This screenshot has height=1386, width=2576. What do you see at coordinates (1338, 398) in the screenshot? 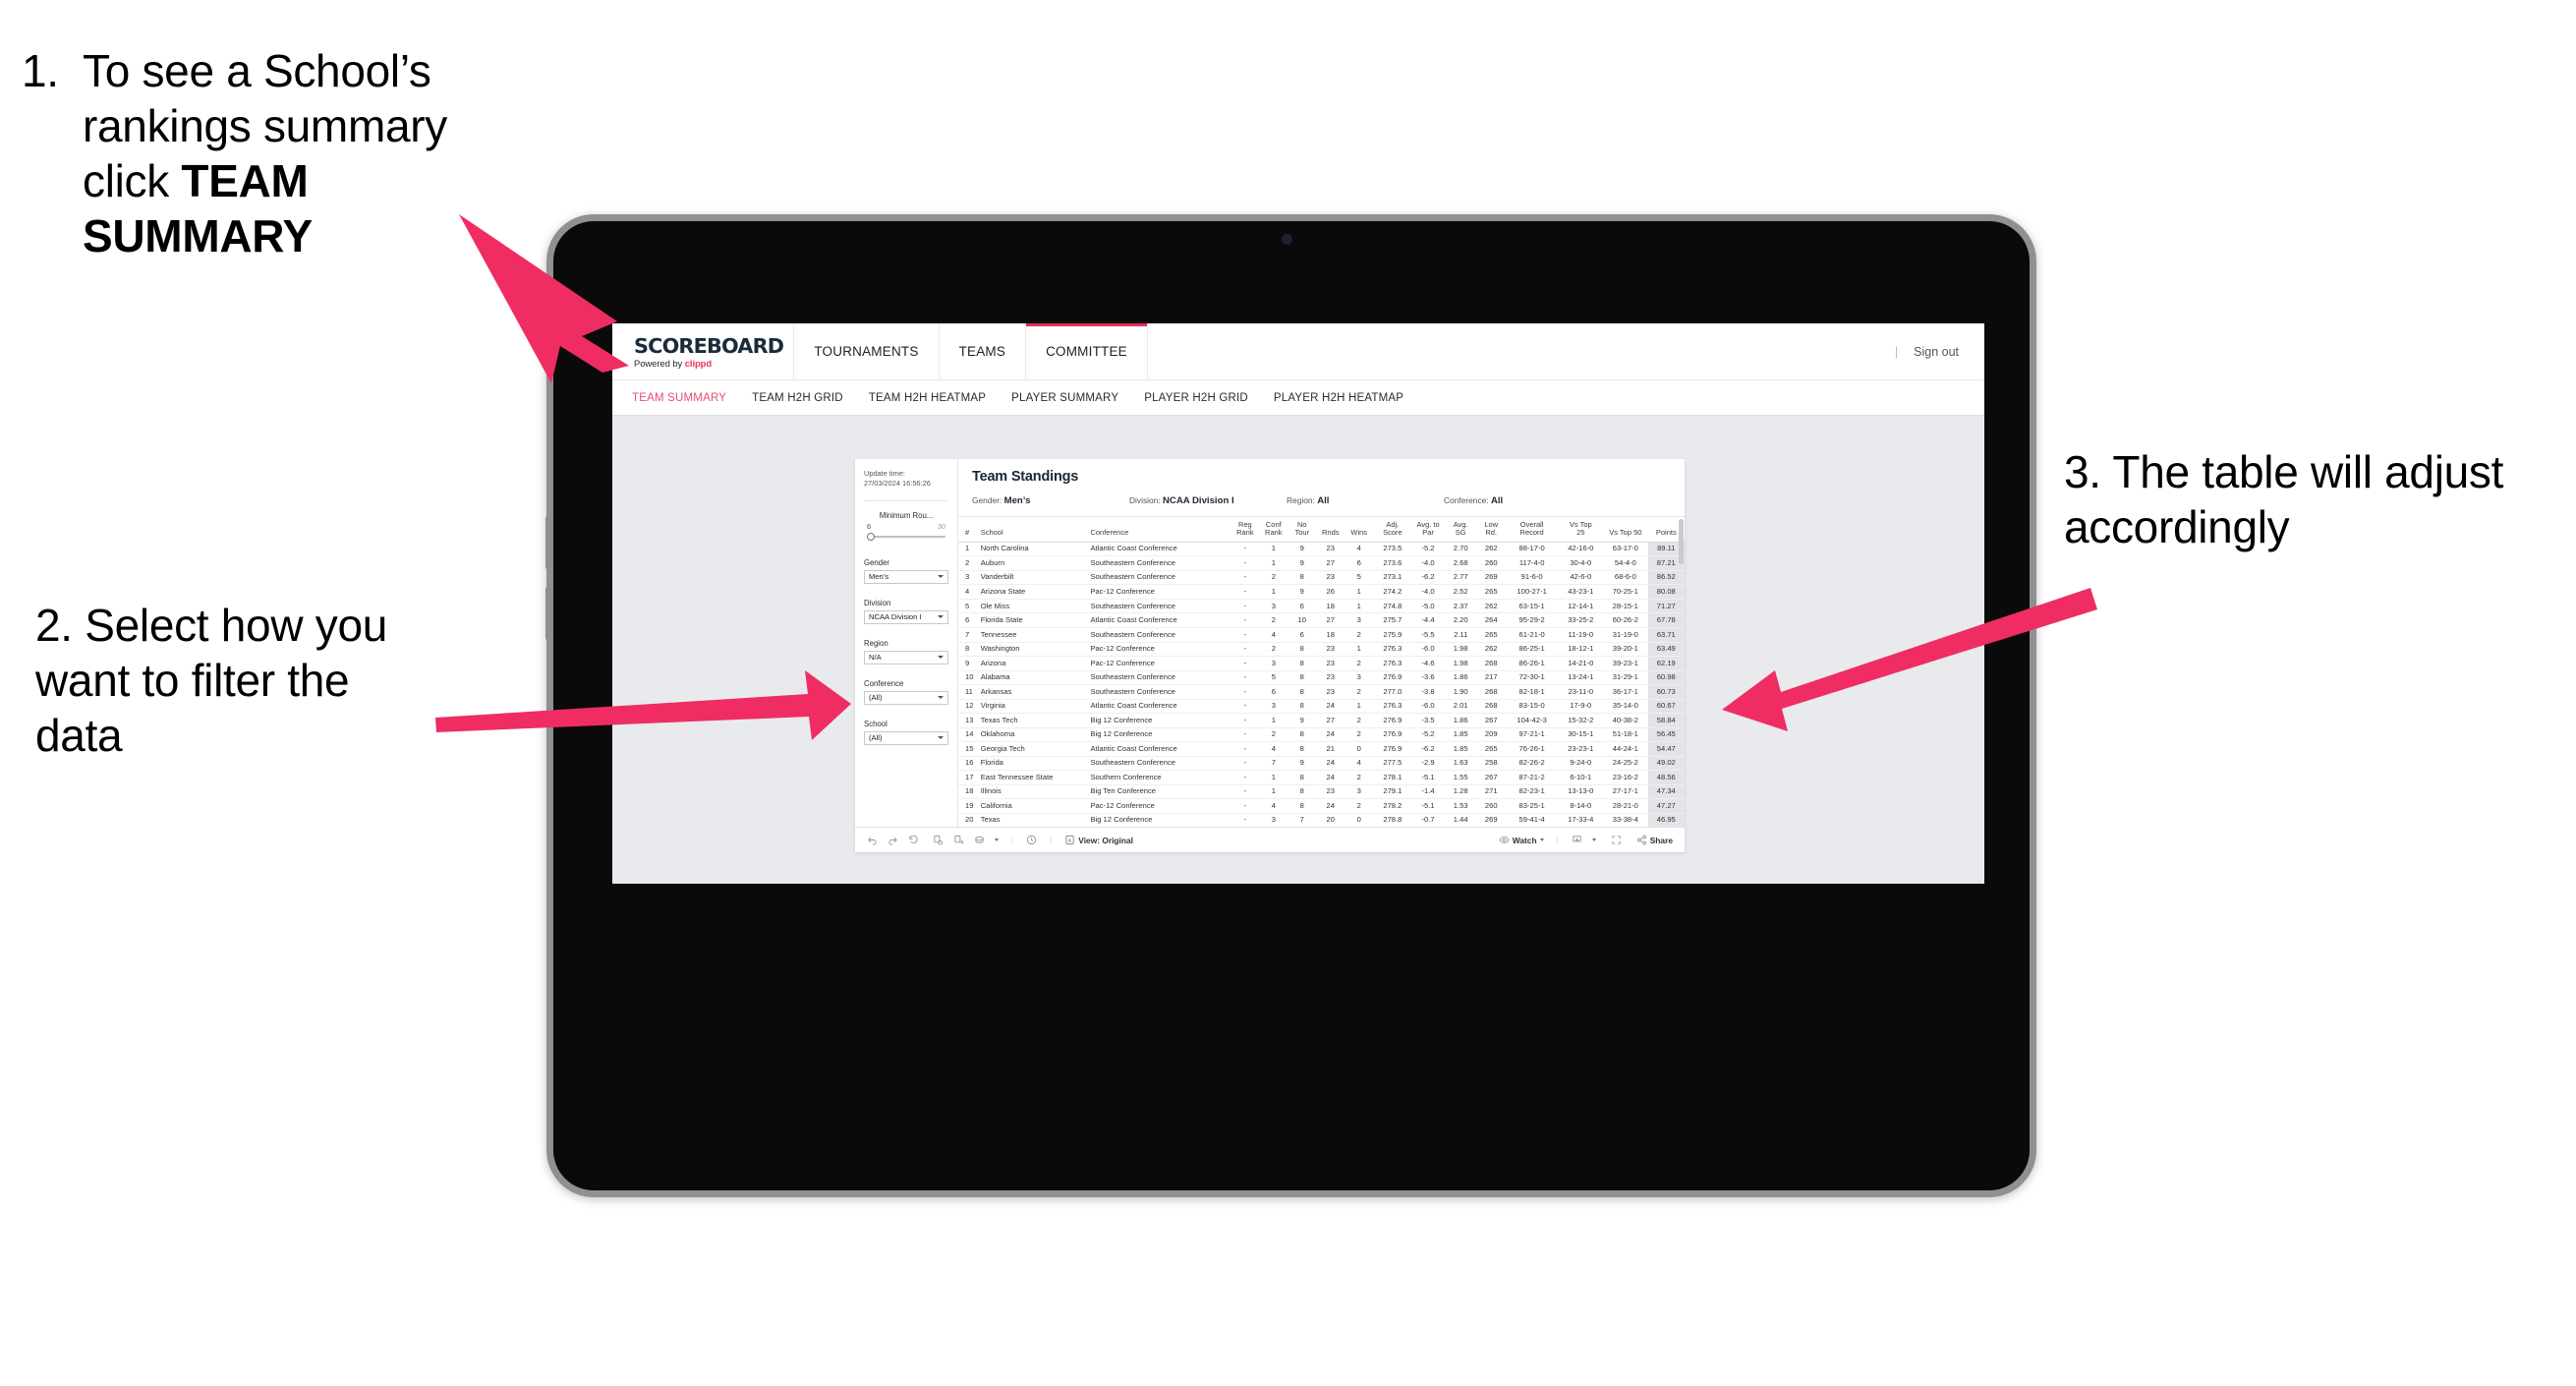
I see `subnav-player-h2h-heatmap: PLAYER H2H HEATMAP` at bounding box center [1338, 398].